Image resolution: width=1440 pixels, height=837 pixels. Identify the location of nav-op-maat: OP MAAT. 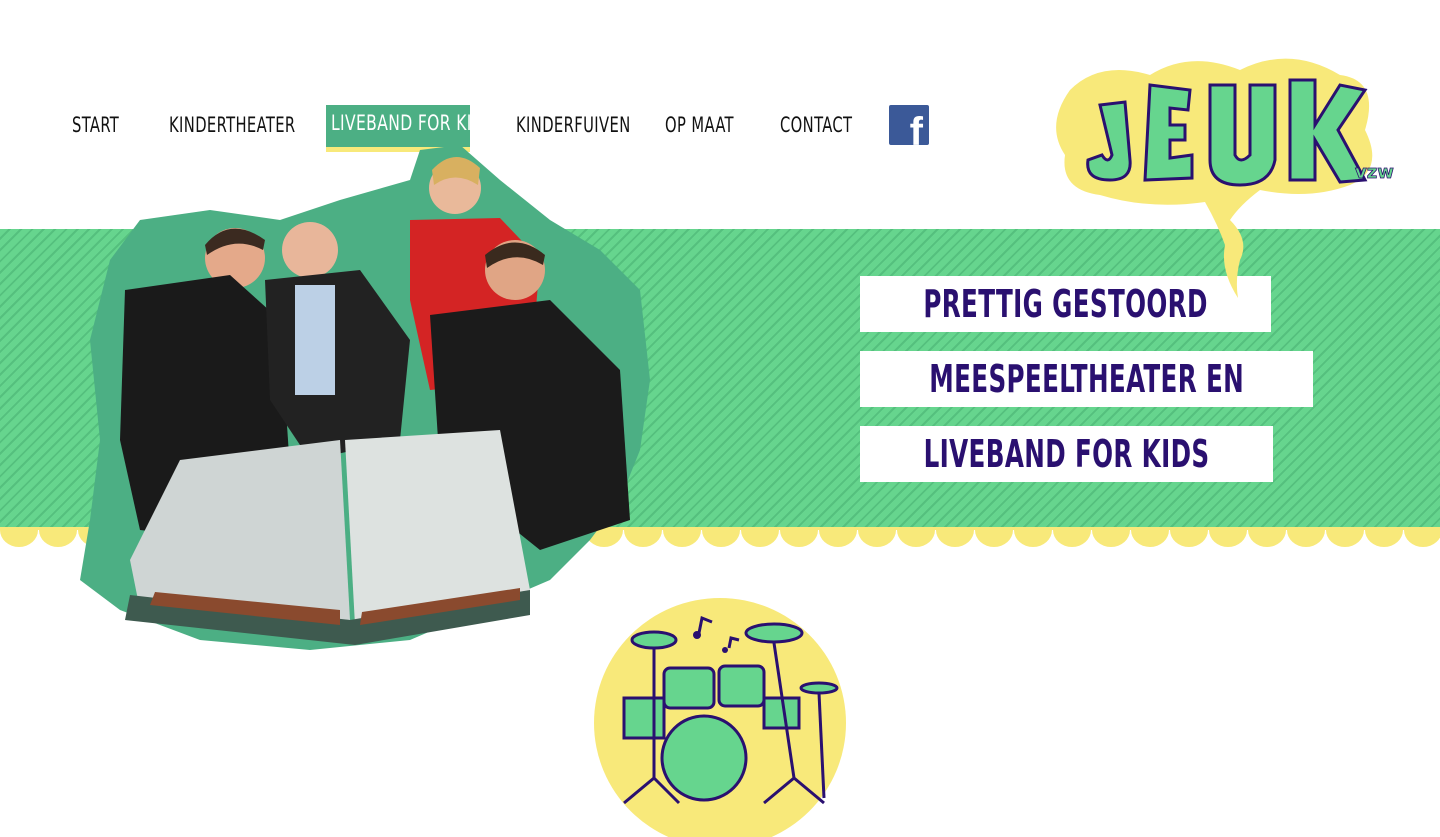
(699, 125).